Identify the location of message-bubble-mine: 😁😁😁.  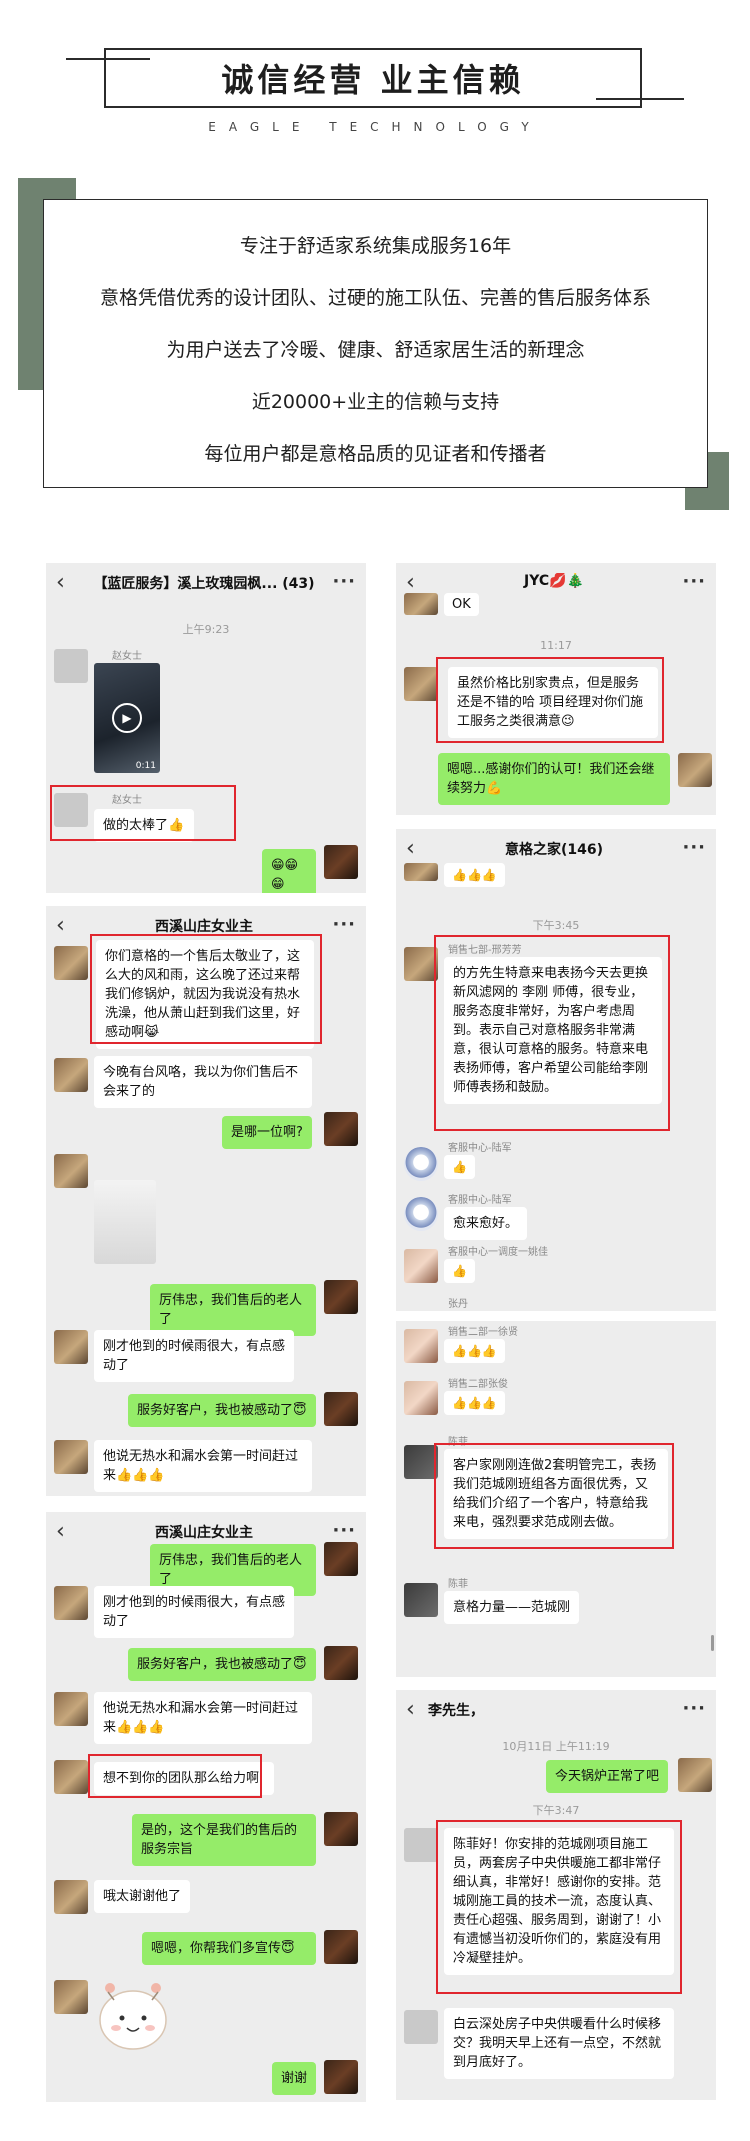
(289, 871).